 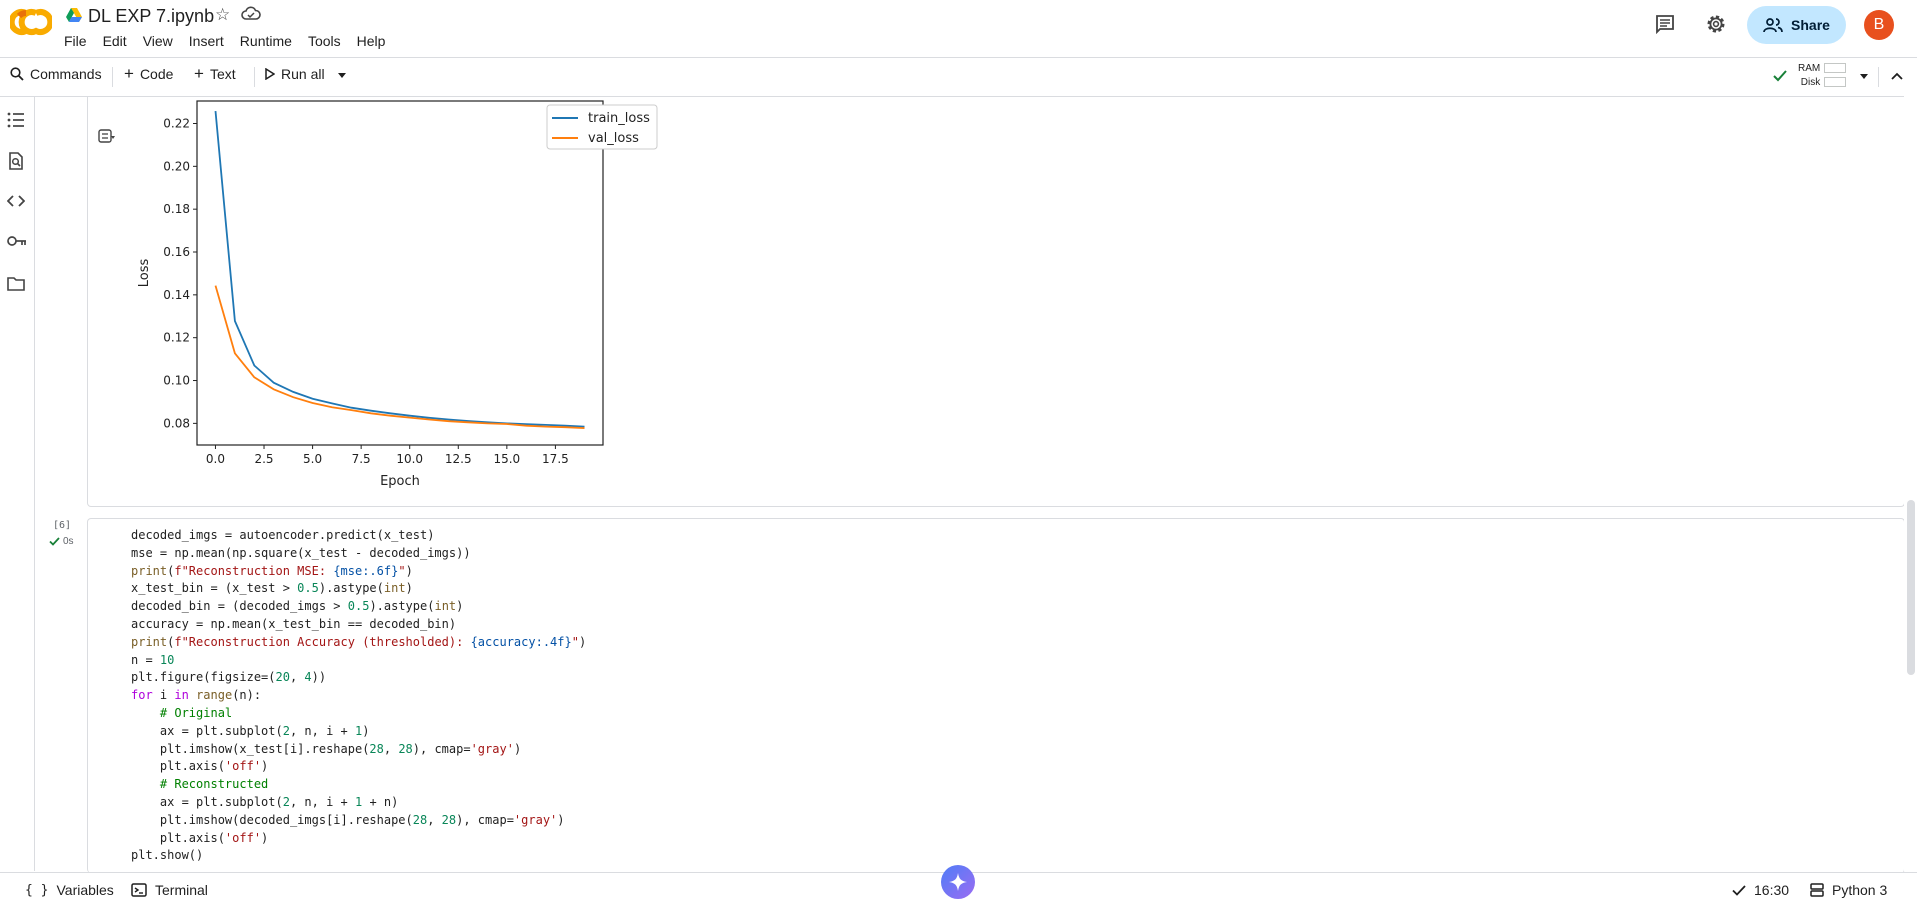 I want to click on x-tick-label: 2.5, so click(x=263, y=459).